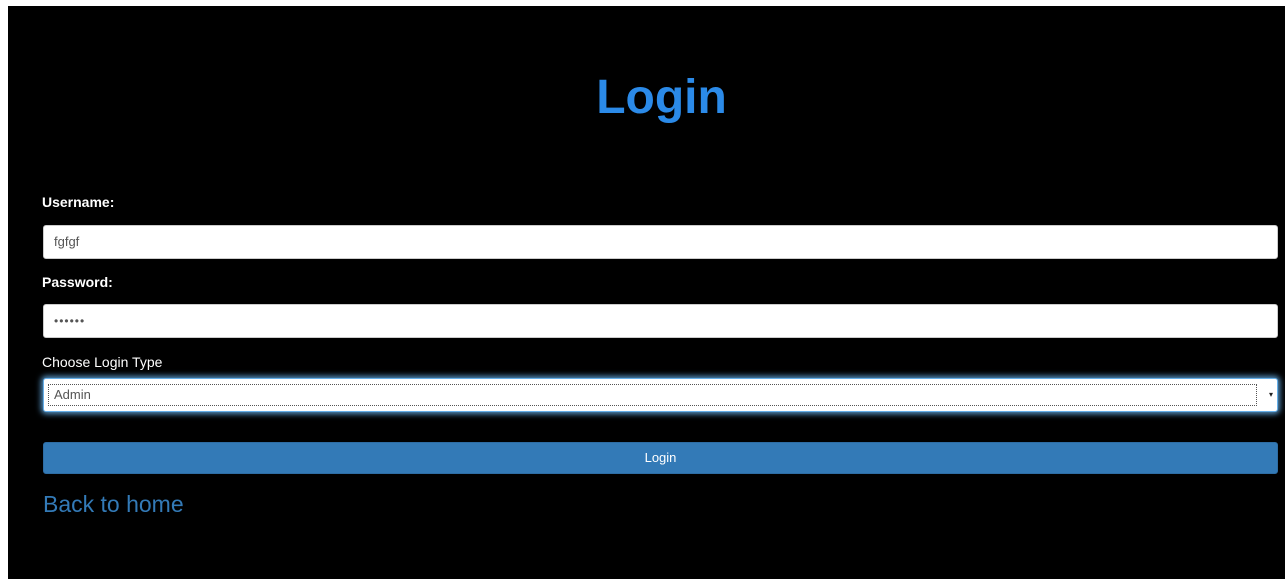 This screenshot has width=1285, height=579. I want to click on password-input: ••••••, so click(660, 321).